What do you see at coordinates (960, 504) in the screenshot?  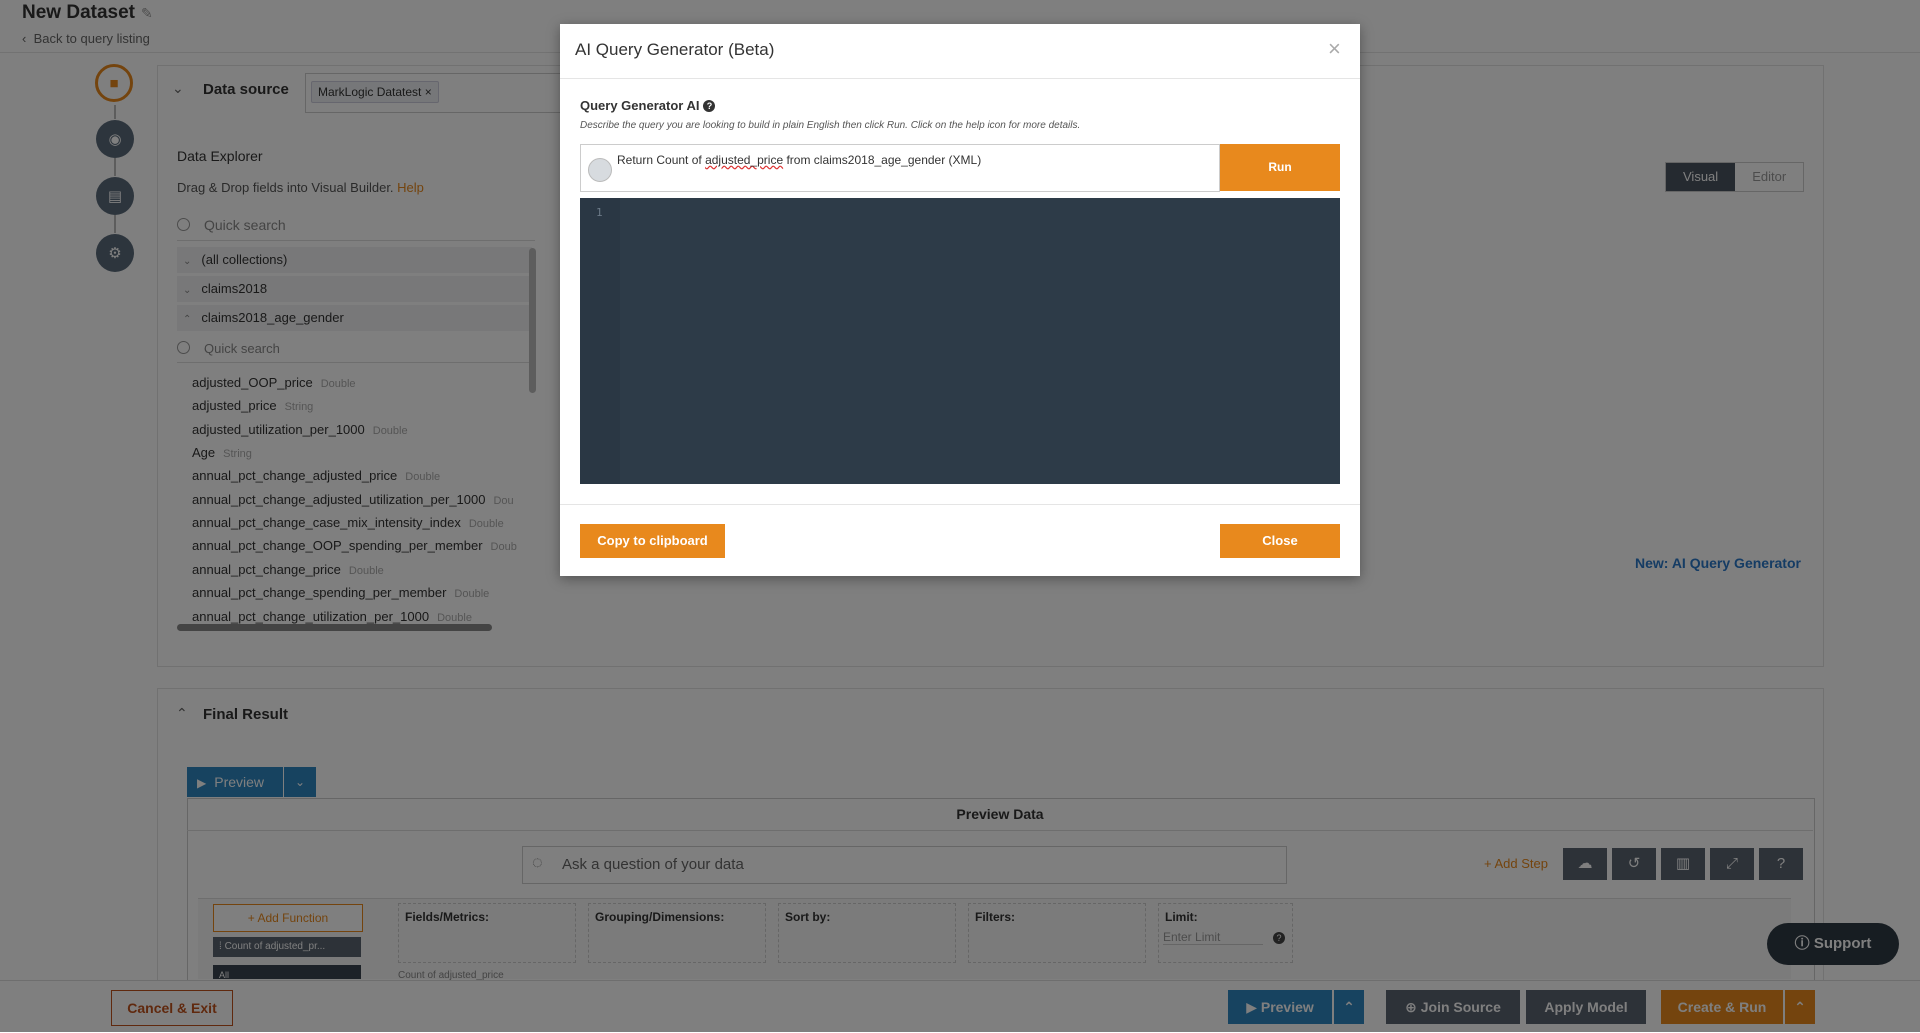 I see `modal-footer-divider` at bounding box center [960, 504].